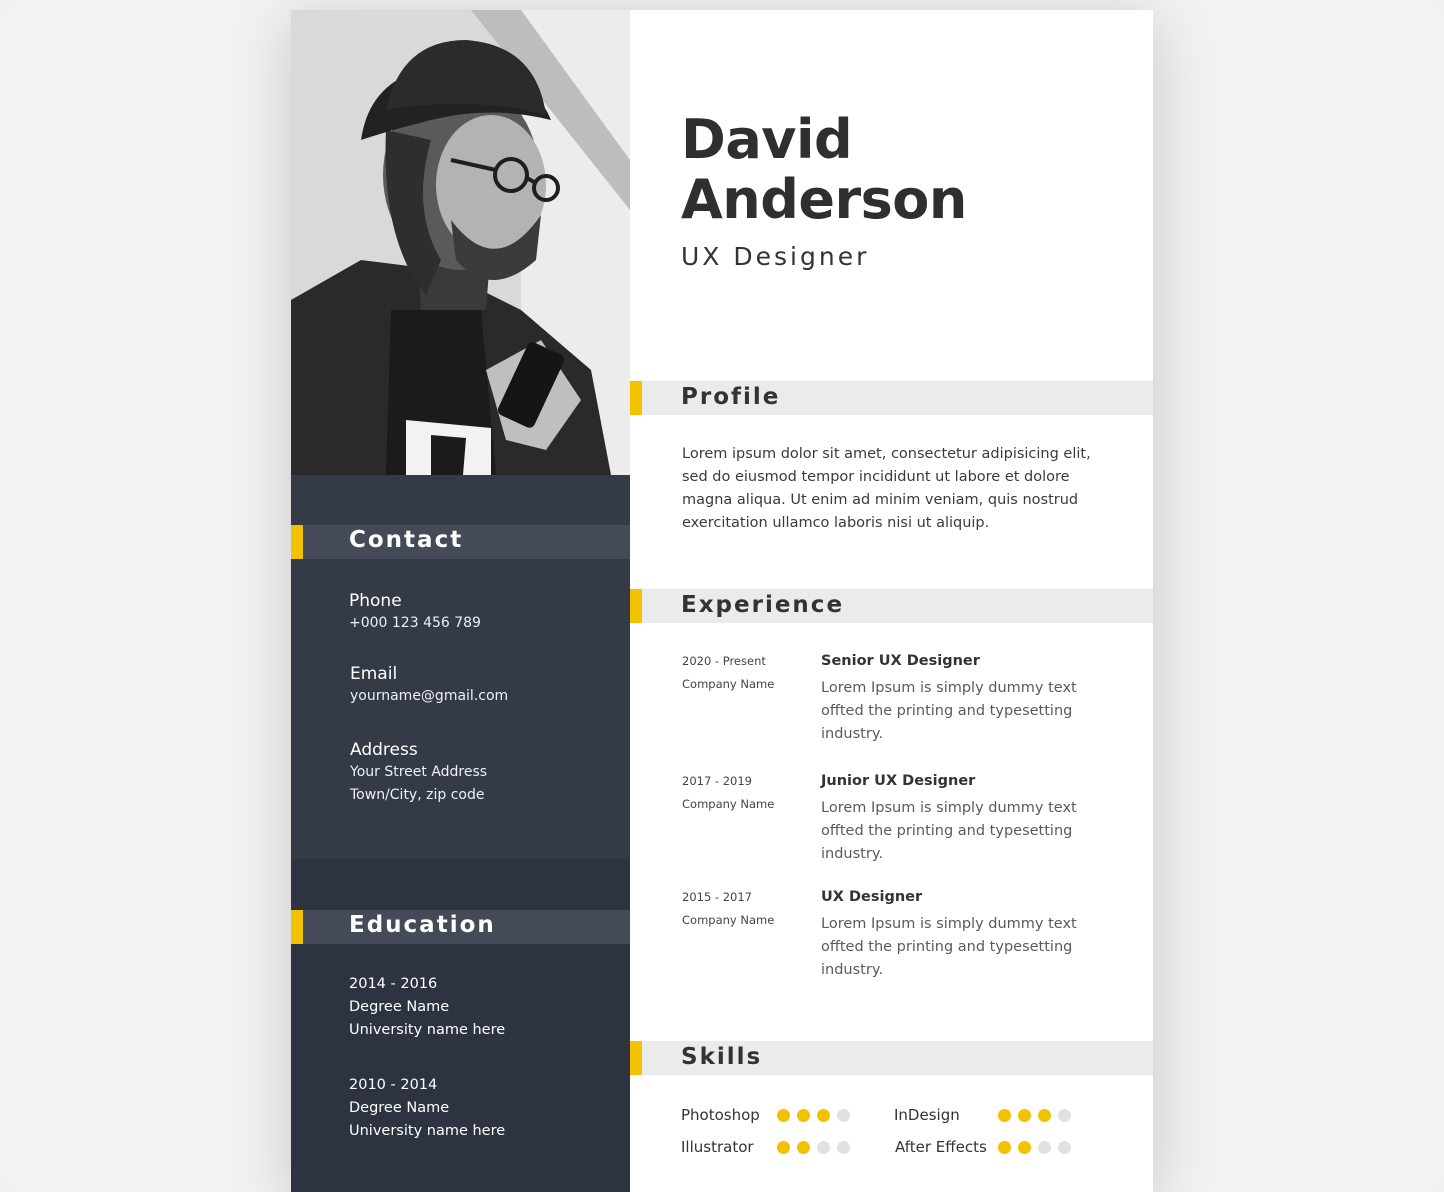  Describe the element at coordinates (429, 696) in the screenshot. I see `email-value: yourname@gmail.com` at that location.